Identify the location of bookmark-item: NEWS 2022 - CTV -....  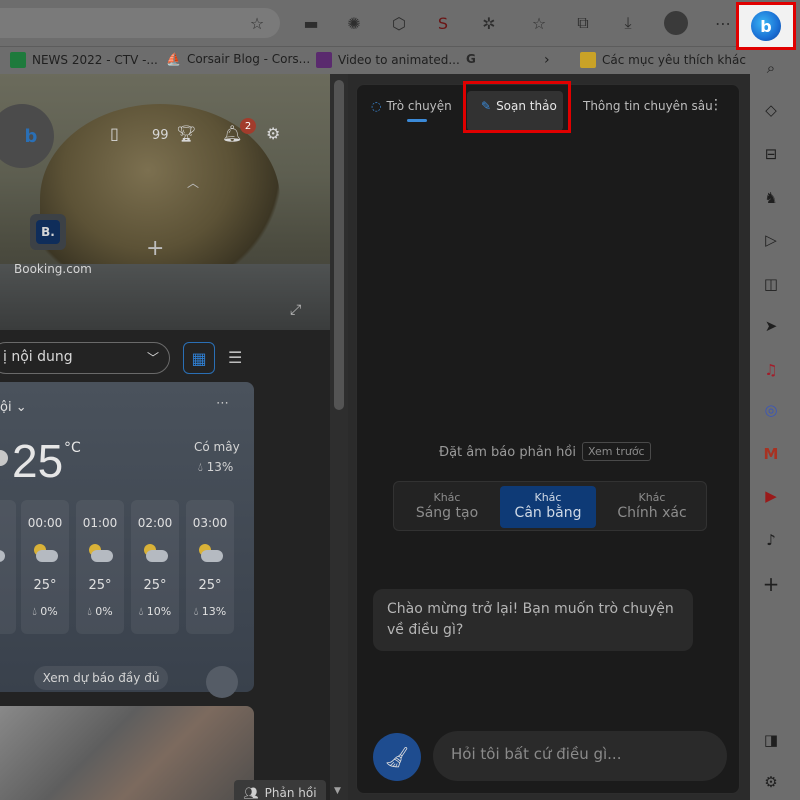
(84, 60).